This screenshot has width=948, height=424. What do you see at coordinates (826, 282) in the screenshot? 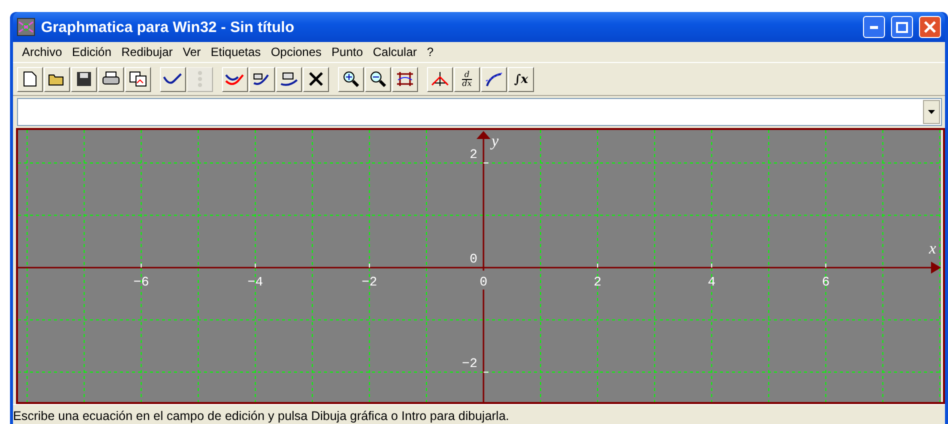
I see `tick-label: 6` at bounding box center [826, 282].